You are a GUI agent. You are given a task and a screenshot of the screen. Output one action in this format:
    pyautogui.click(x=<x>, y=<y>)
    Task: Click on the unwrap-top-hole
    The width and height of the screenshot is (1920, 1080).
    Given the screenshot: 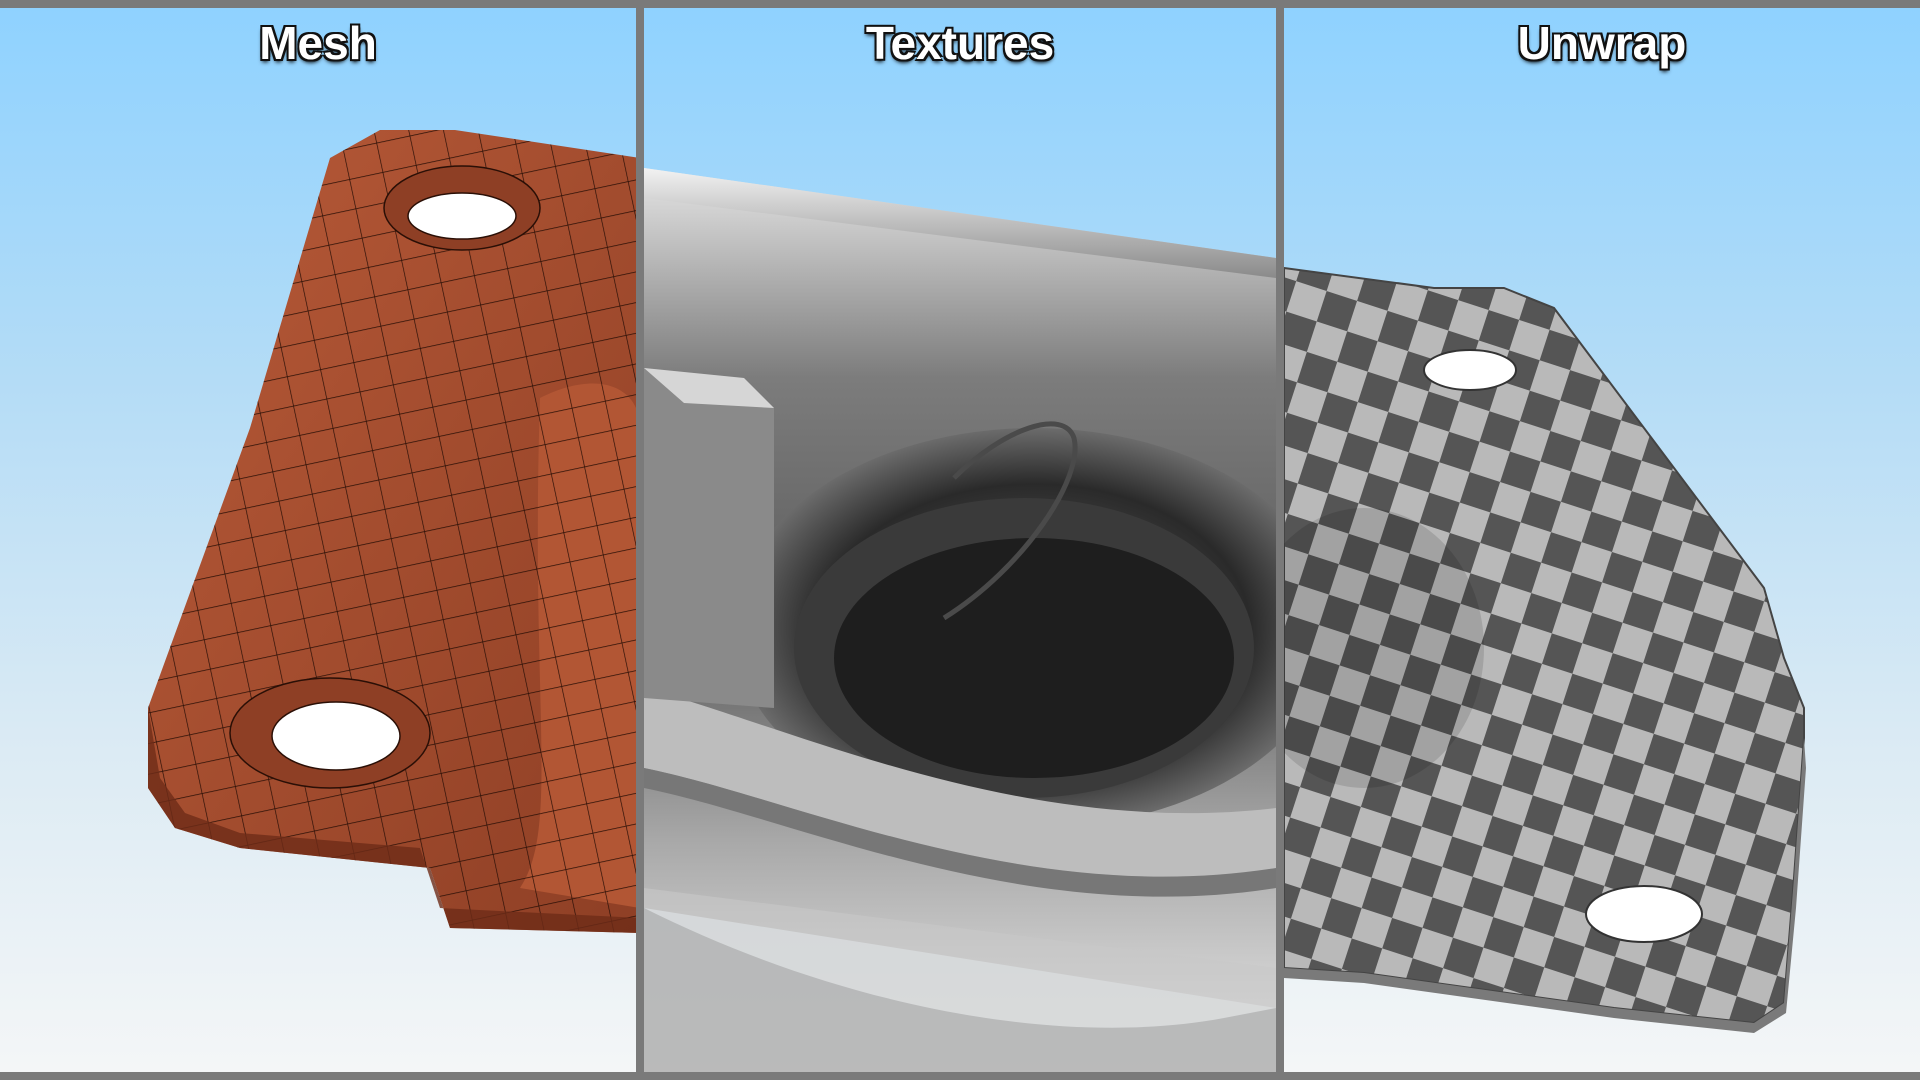 What is the action you would take?
    pyautogui.click(x=1470, y=370)
    